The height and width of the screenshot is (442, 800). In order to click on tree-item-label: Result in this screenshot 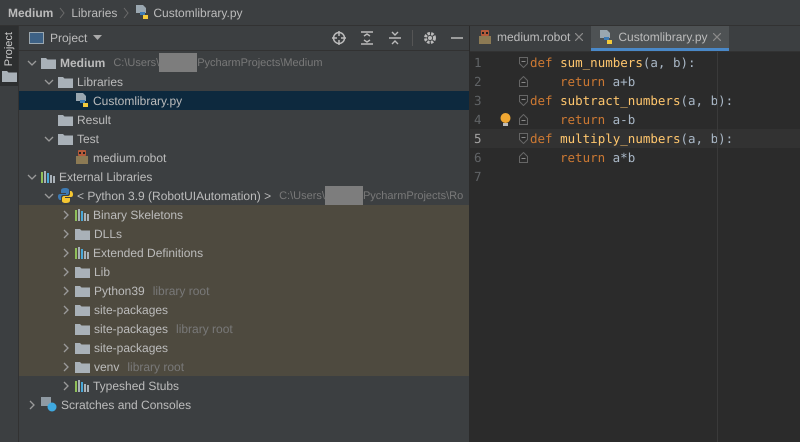, I will do `click(94, 119)`.